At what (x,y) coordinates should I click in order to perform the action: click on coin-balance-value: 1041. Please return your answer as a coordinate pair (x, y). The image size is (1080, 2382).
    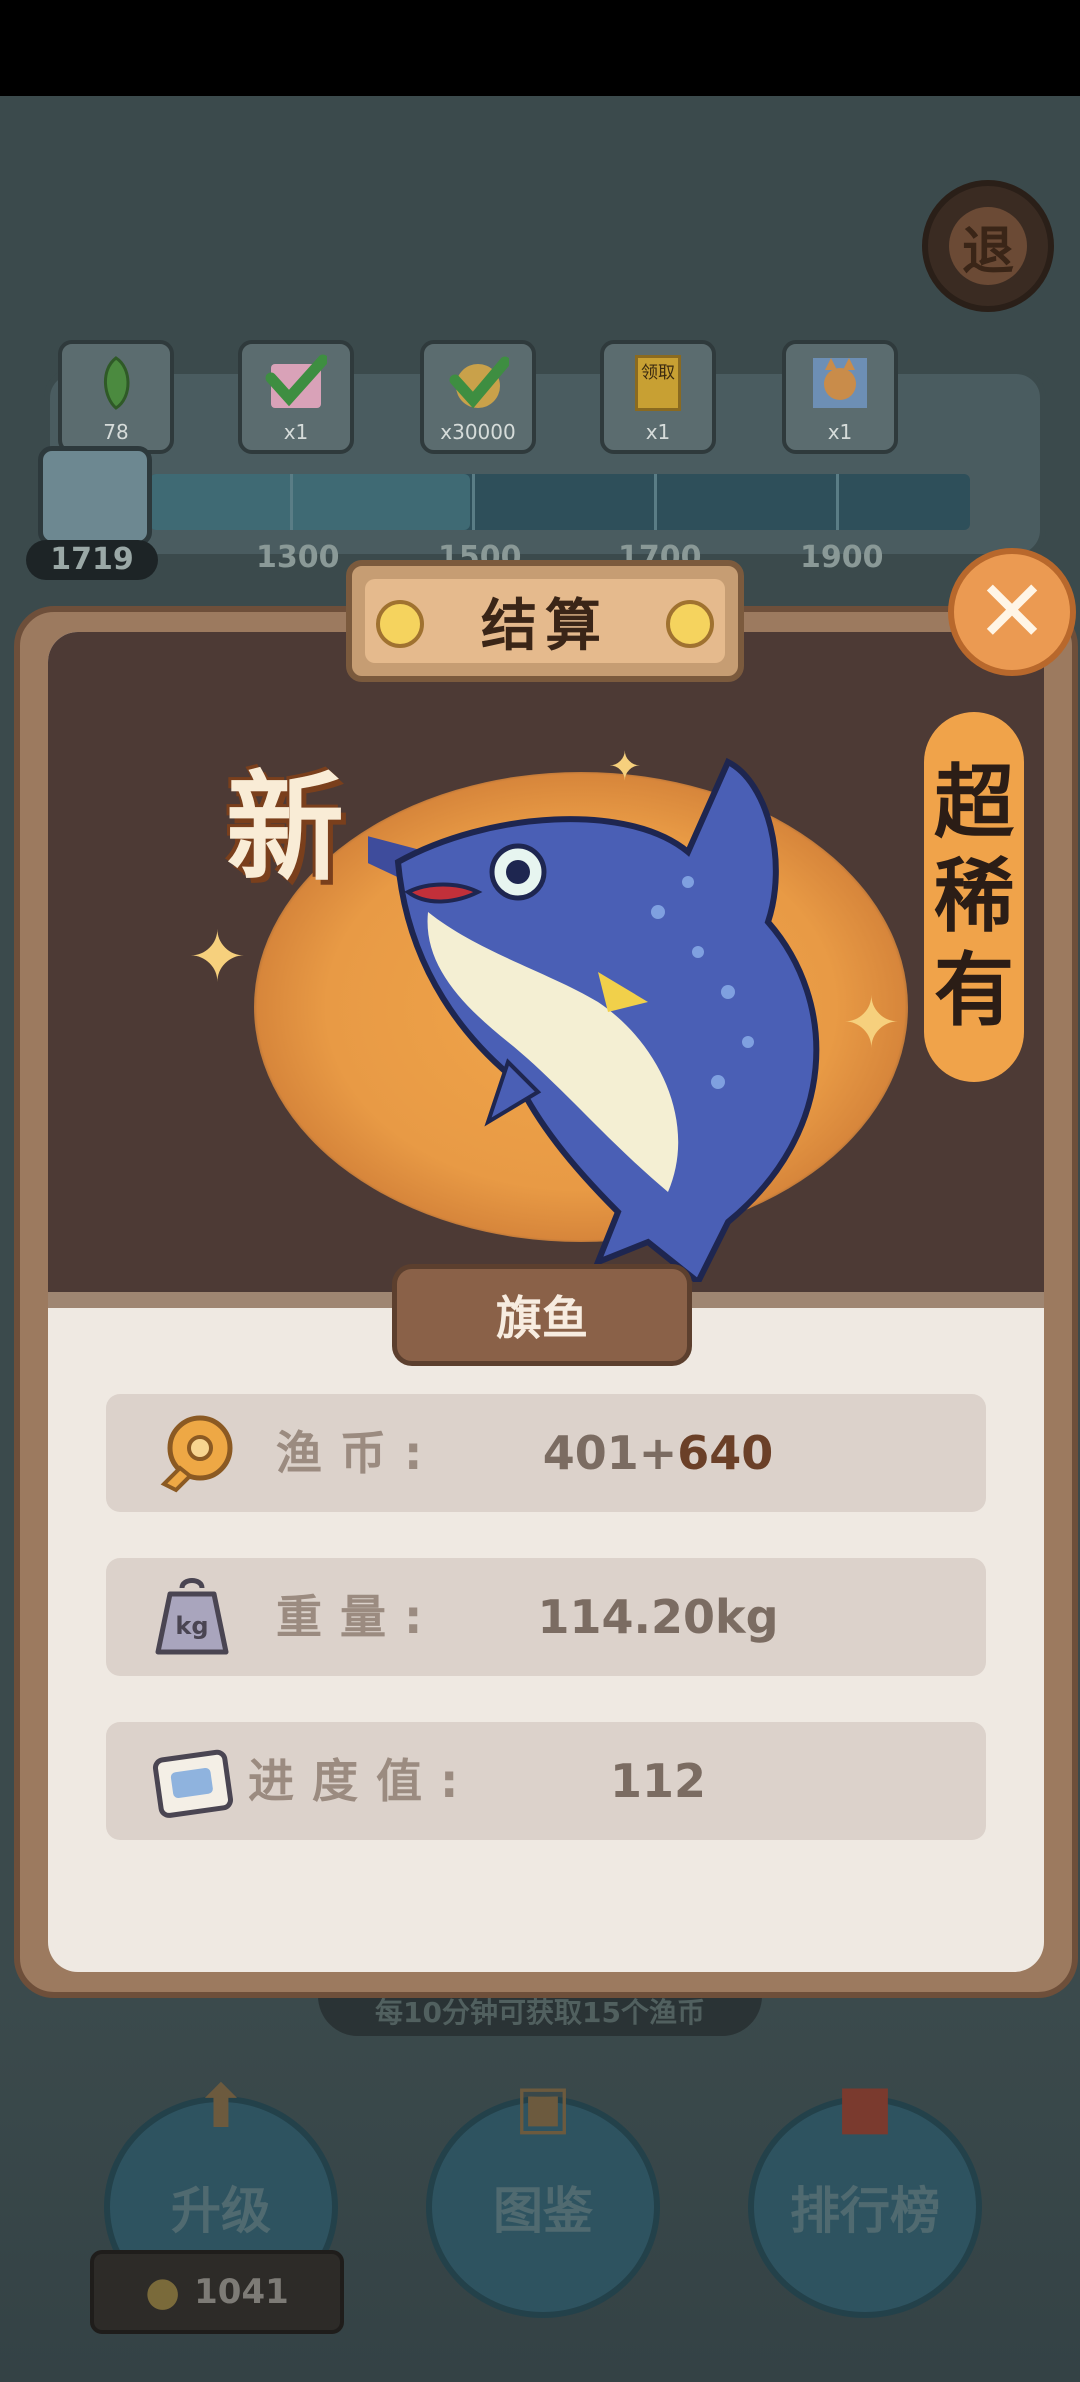
    Looking at the image, I should click on (241, 2292).